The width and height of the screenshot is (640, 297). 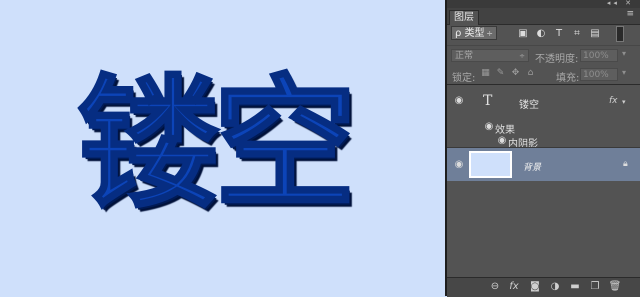 What do you see at coordinates (630, 14) in the screenshot?
I see `panel-menu-icon: ≡` at bounding box center [630, 14].